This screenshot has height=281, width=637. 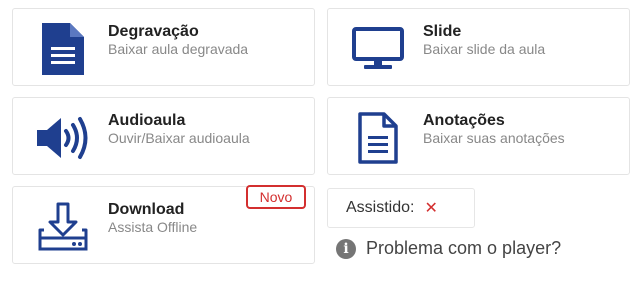 What do you see at coordinates (380, 207) in the screenshot?
I see `watched-label: Assistido:` at bounding box center [380, 207].